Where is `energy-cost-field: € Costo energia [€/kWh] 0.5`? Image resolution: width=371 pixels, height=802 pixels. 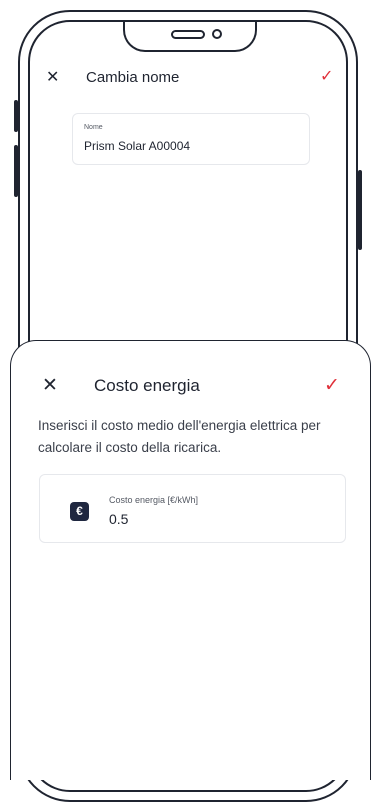 energy-cost-field: € Costo energia [€/kWh] 0.5 is located at coordinates (192, 508).